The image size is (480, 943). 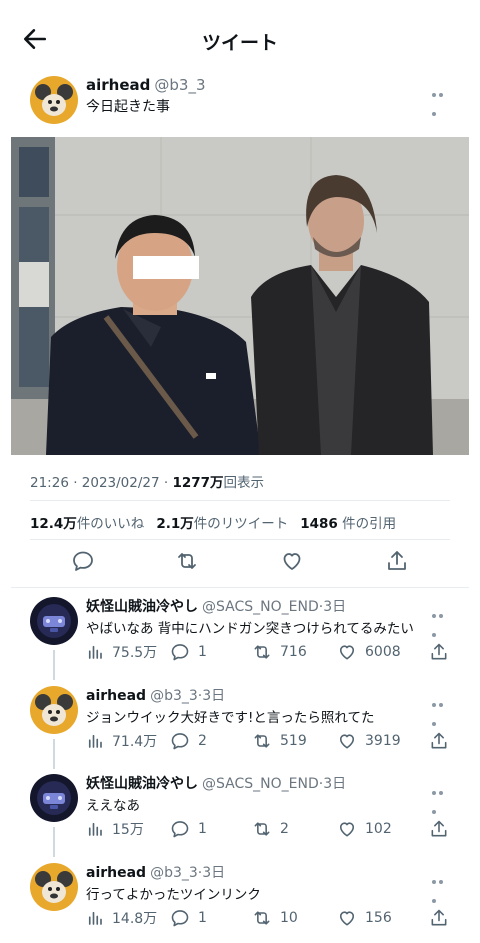 What do you see at coordinates (369, 524) in the screenshot?
I see `quote-label: 件の引用` at bounding box center [369, 524].